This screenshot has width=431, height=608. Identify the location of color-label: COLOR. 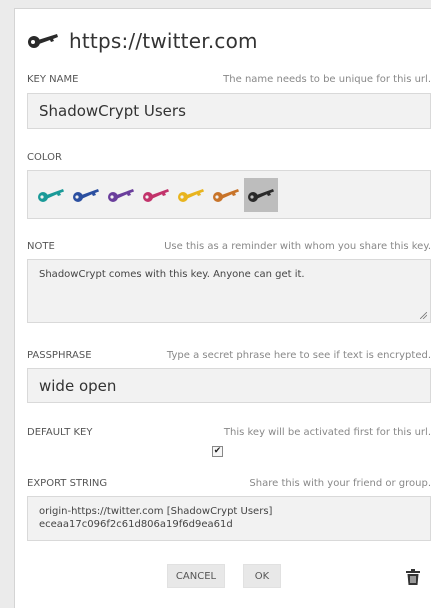
(44, 157).